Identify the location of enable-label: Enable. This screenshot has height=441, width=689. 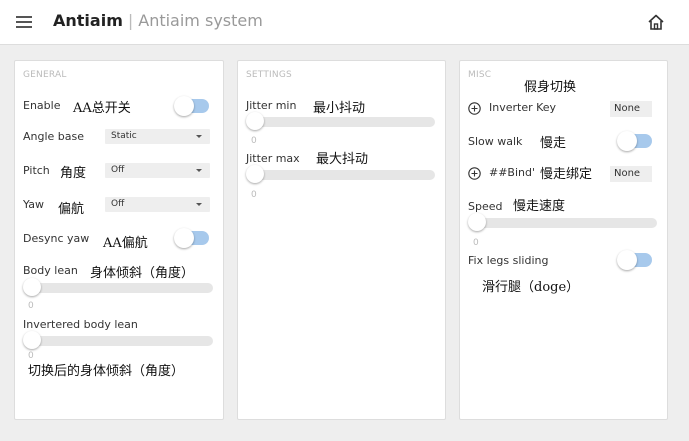
(42, 105).